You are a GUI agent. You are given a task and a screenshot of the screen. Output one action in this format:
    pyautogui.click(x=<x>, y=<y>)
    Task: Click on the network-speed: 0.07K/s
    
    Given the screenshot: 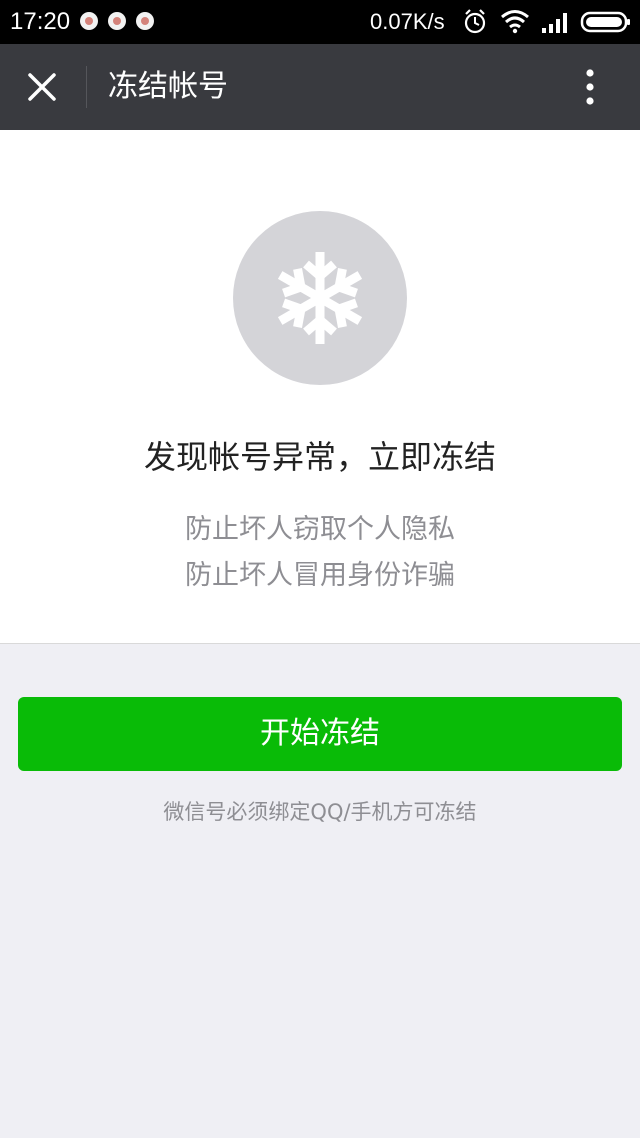 What is the action you would take?
    pyautogui.click(x=407, y=21)
    